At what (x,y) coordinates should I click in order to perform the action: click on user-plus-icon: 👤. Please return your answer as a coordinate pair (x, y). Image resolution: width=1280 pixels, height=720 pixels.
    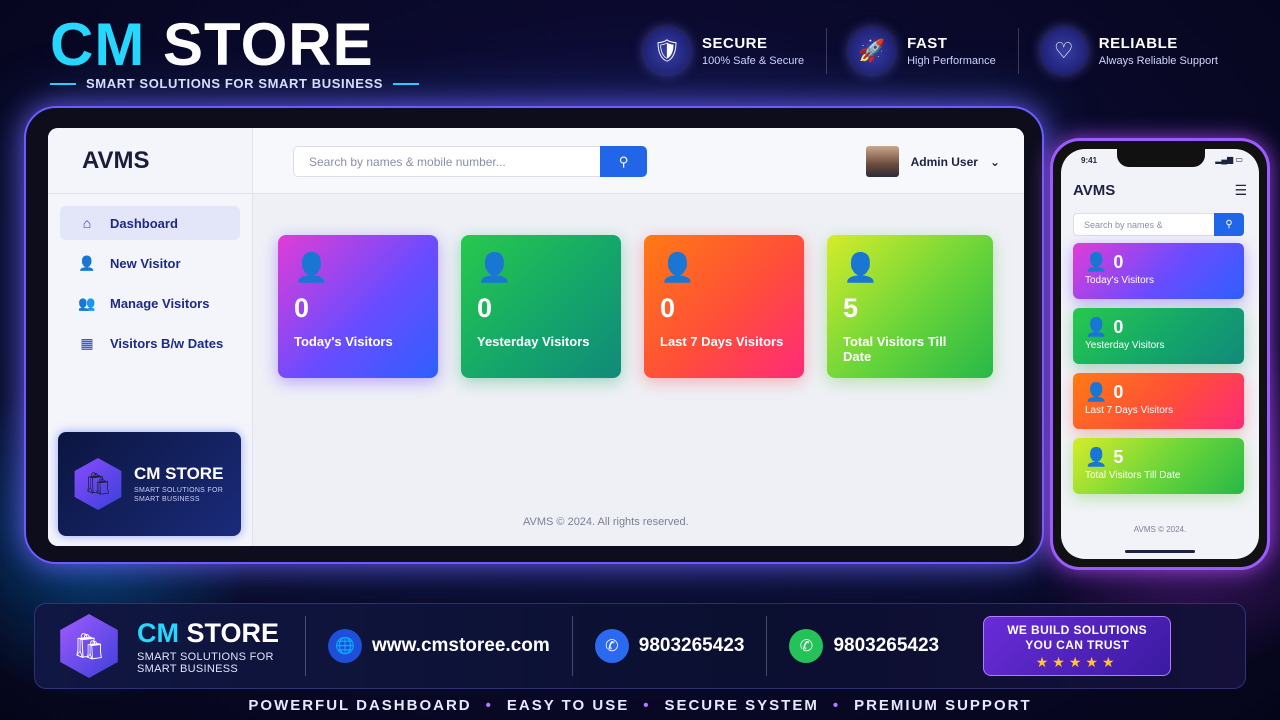
    Looking at the image, I should click on (87, 262).